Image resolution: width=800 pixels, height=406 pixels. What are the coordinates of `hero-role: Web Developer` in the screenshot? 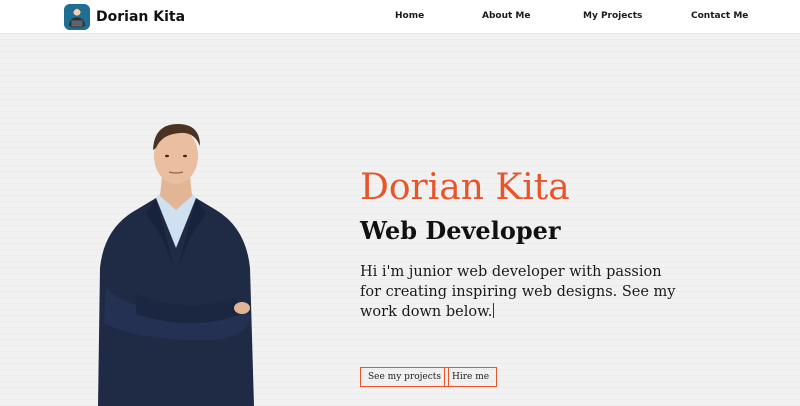 It's located at (460, 230).